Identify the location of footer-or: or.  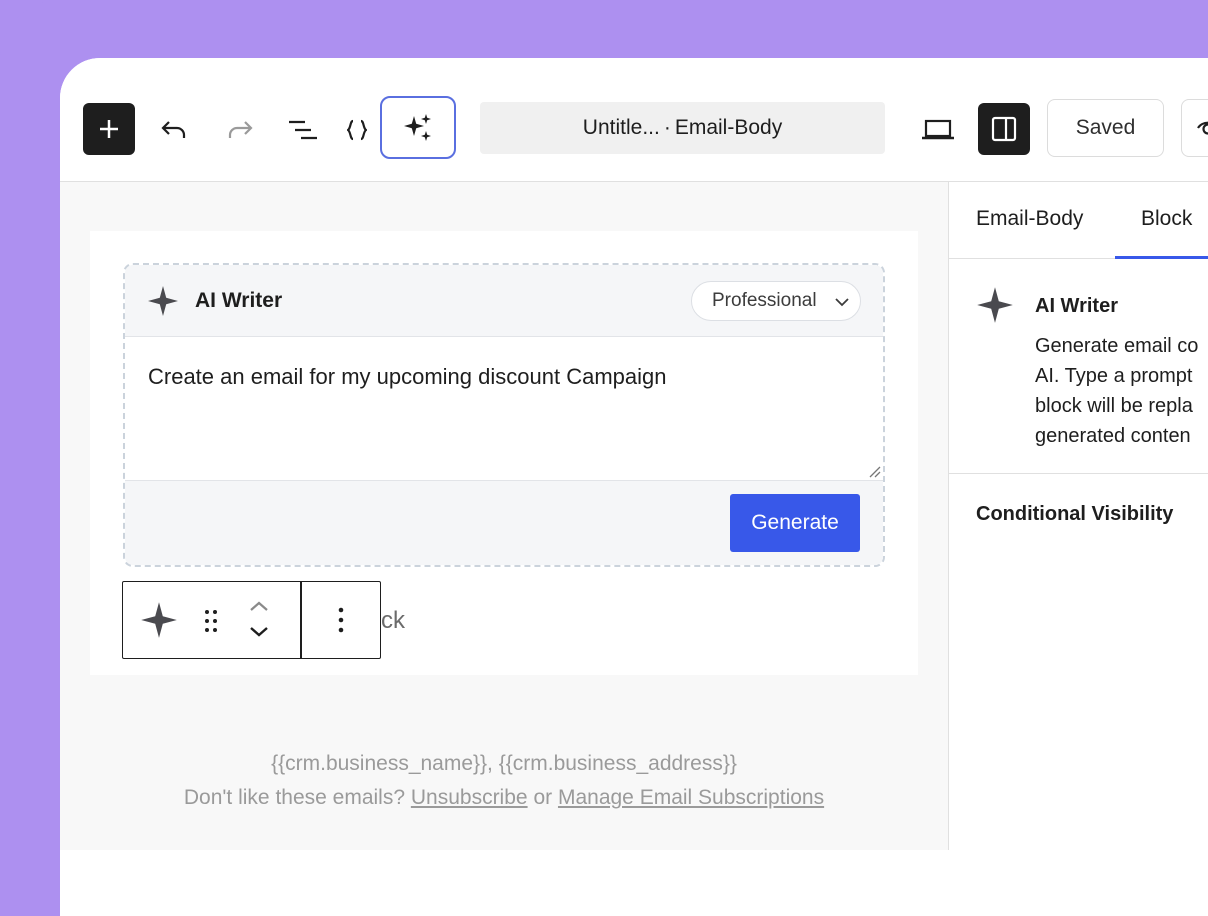
(543, 797).